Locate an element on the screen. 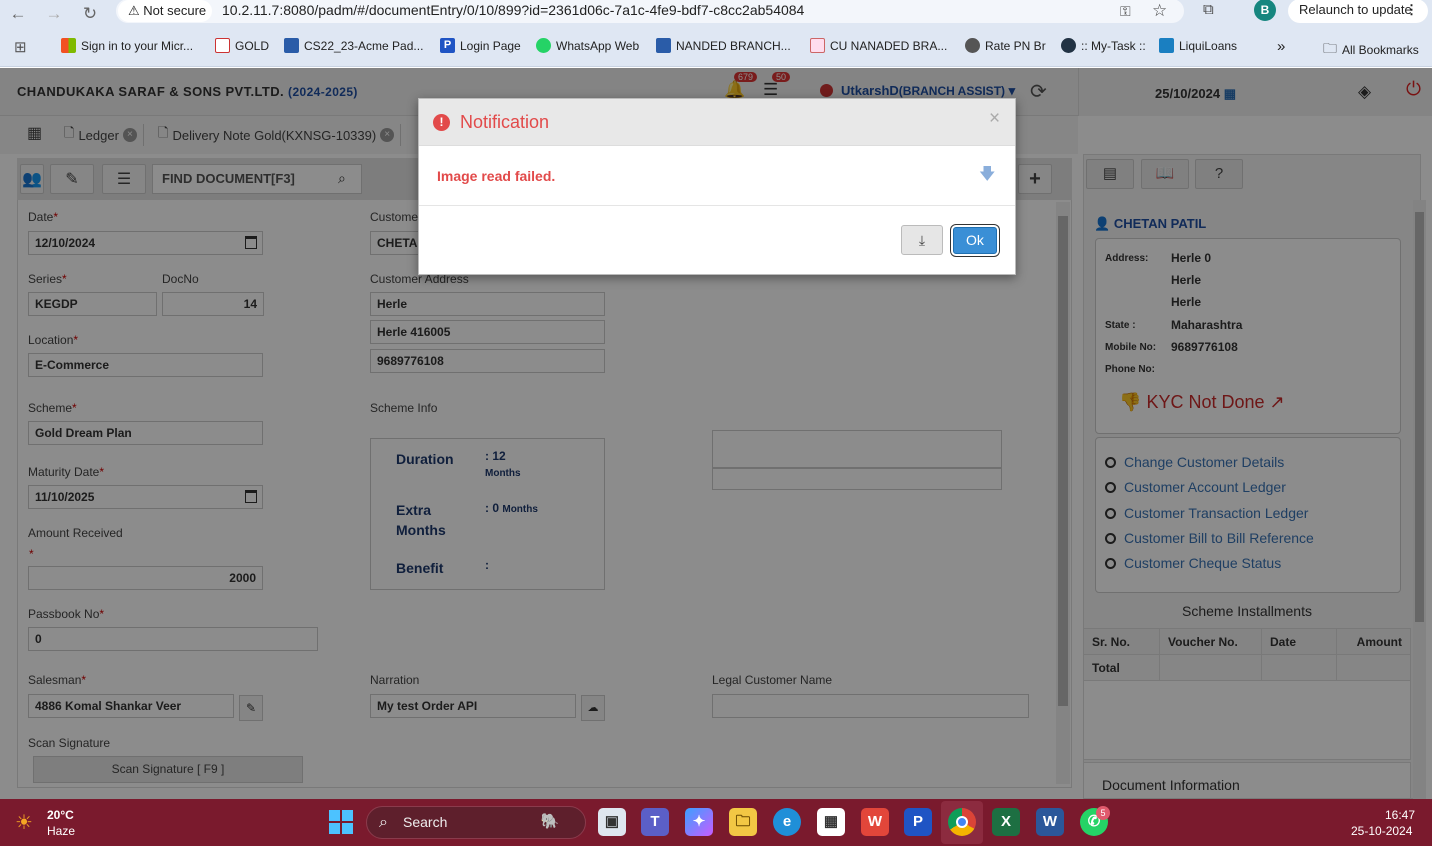 This screenshot has height=846, width=1432. weather-icon: ☀ is located at coordinates (24, 822).